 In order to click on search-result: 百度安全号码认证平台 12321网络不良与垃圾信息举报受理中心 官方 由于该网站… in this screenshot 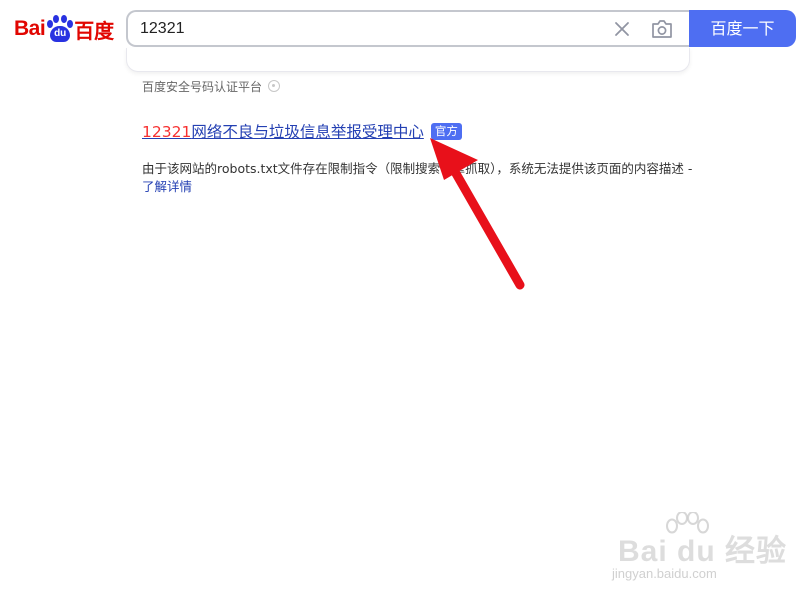, I will do `click(422, 136)`.